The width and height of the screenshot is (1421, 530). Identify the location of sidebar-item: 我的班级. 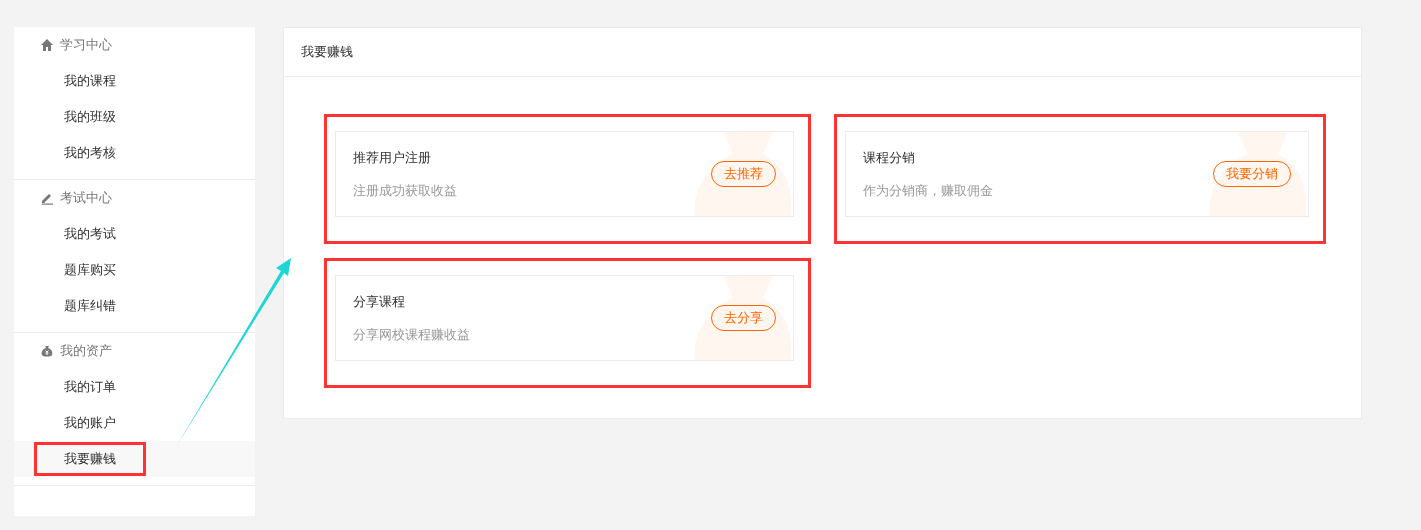
(90, 117).